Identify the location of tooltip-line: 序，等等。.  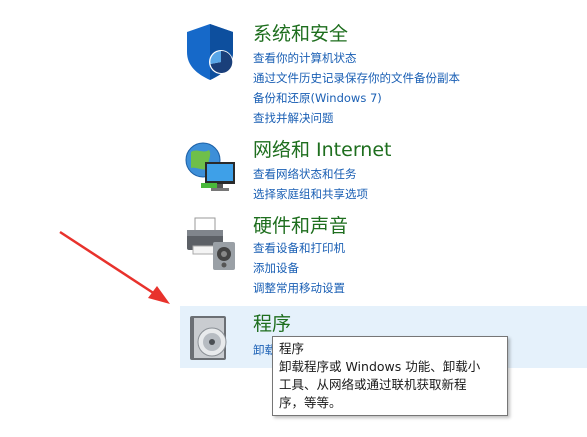
(310, 402).